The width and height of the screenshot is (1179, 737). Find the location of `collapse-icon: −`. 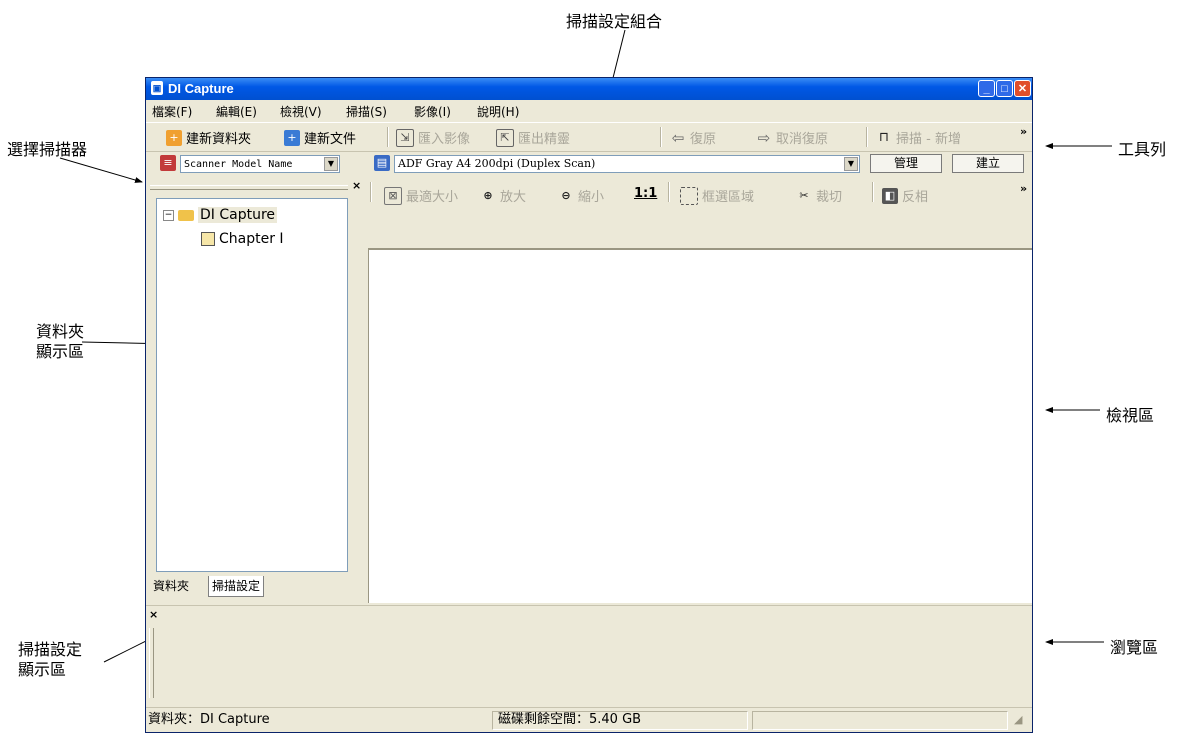

collapse-icon: − is located at coordinates (168, 215).